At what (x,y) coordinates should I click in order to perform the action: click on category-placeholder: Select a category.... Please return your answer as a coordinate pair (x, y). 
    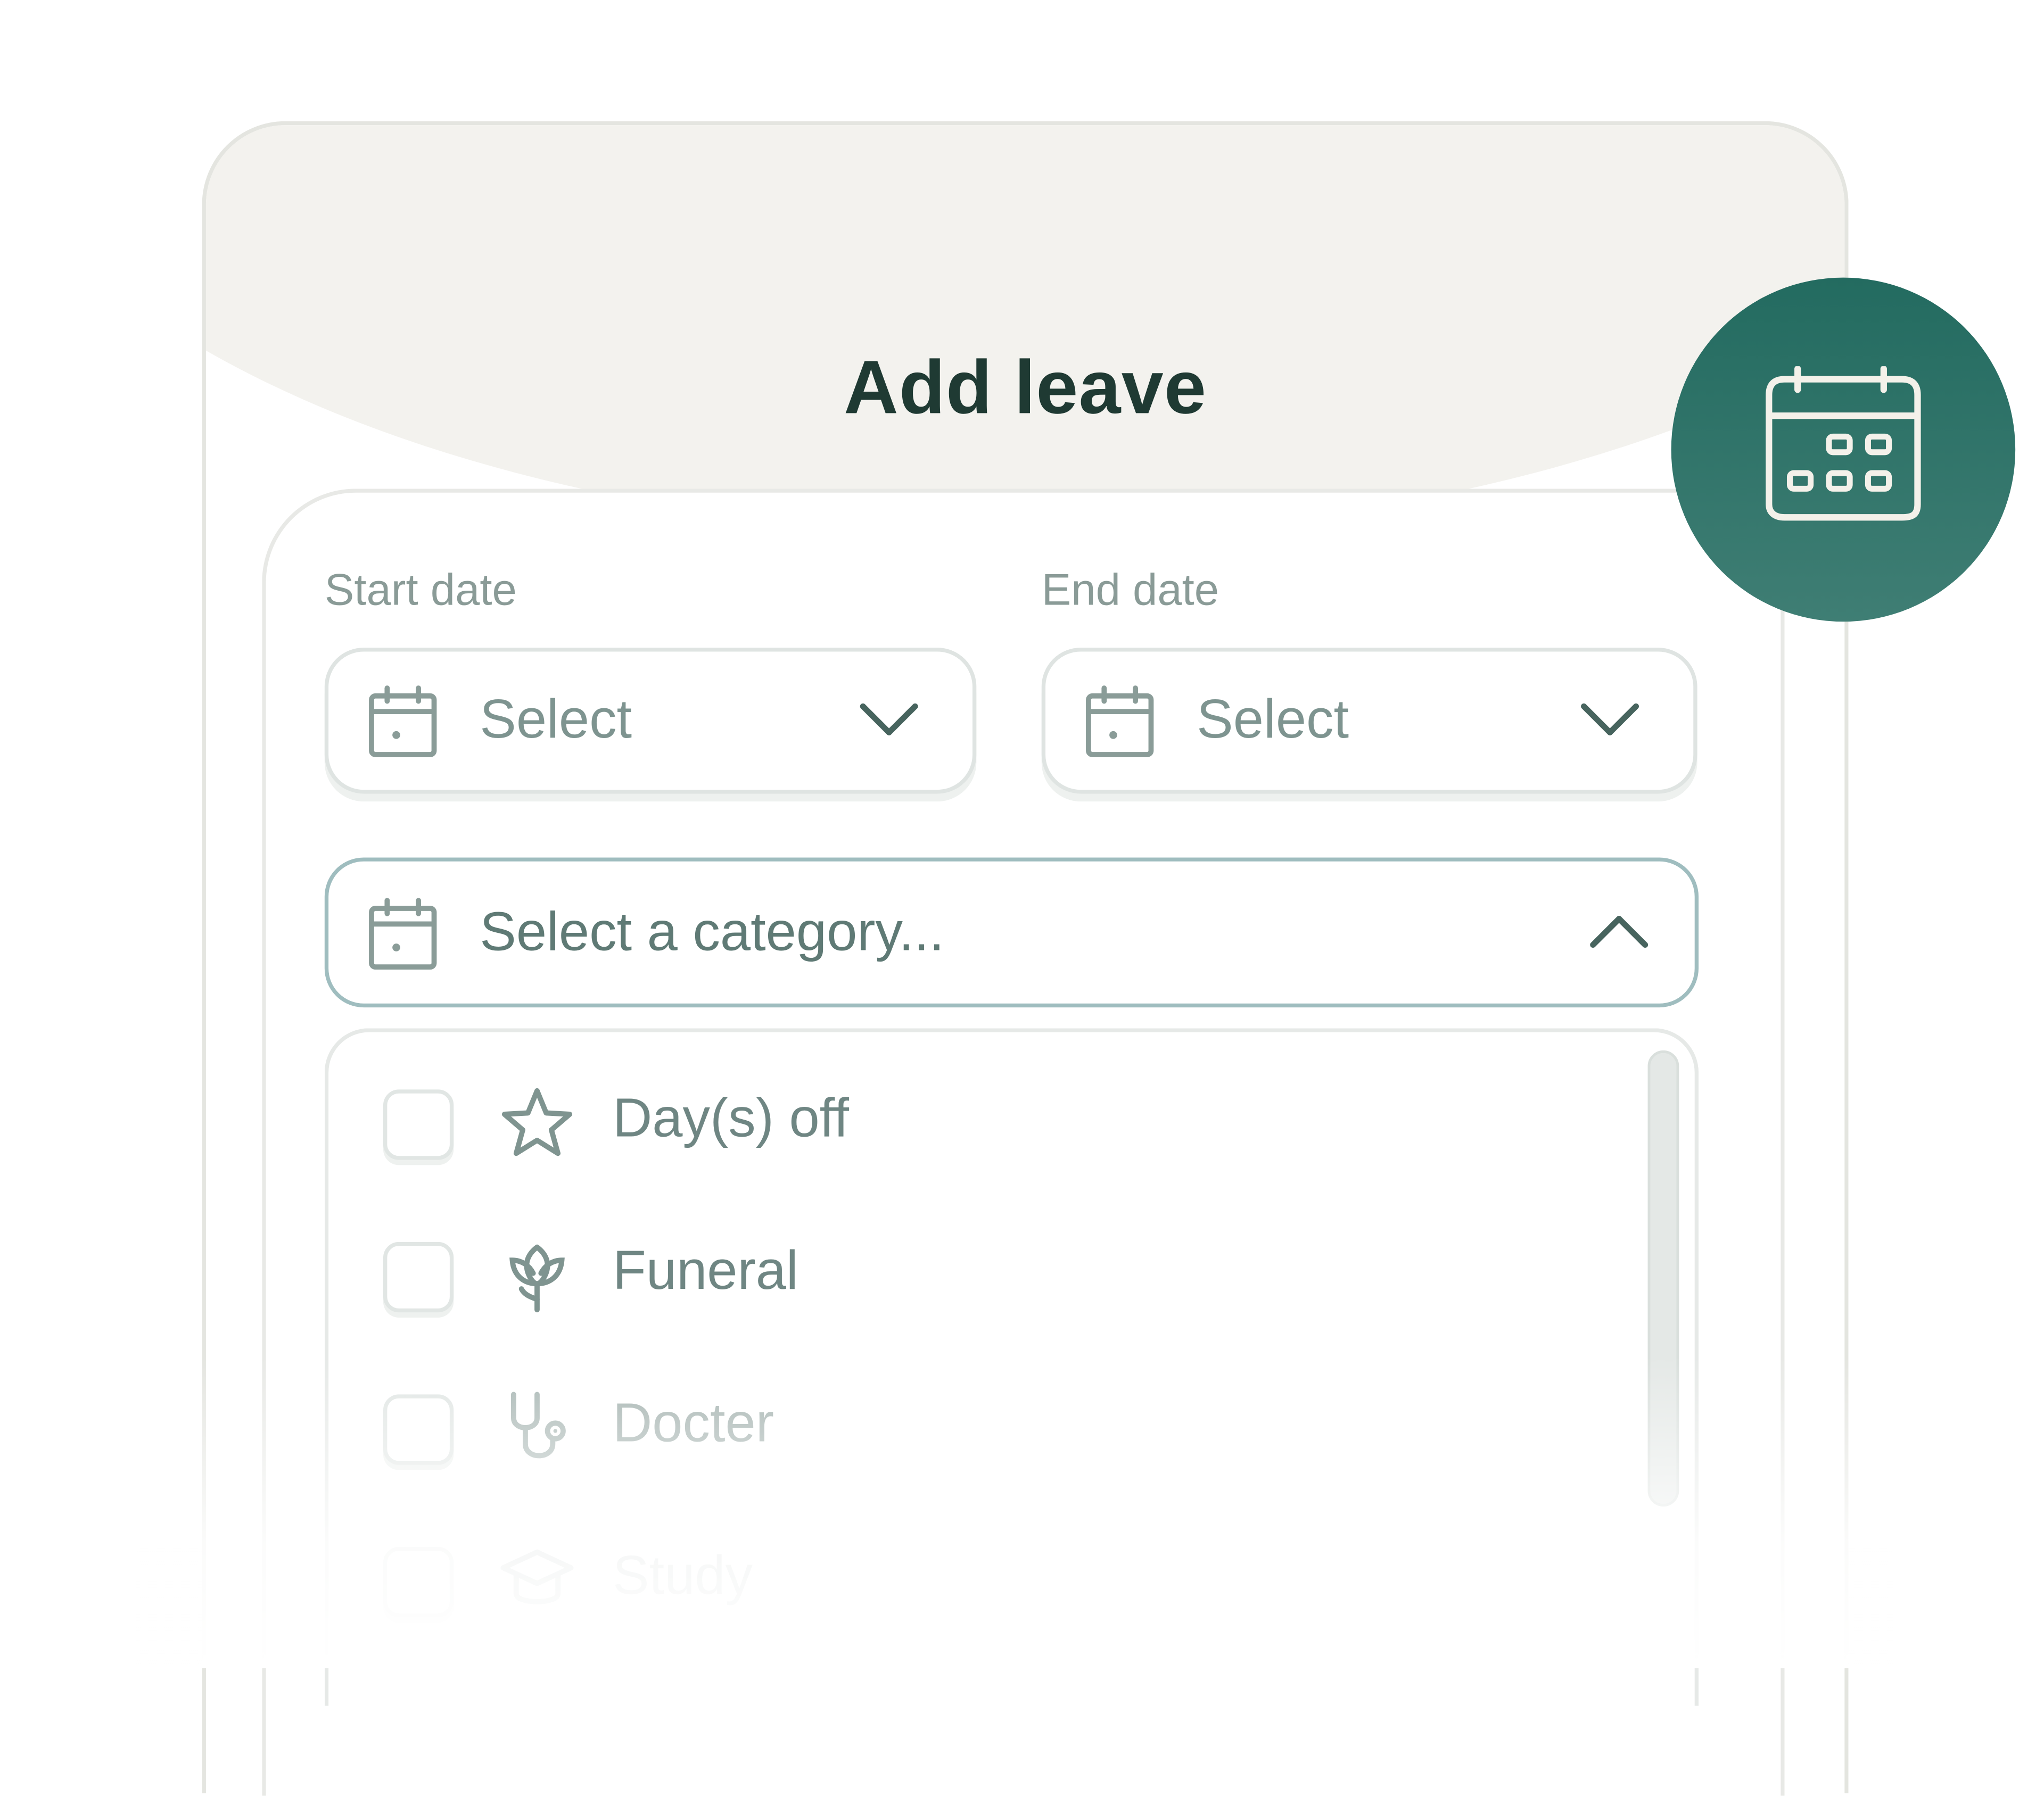
    Looking at the image, I should click on (712, 931).